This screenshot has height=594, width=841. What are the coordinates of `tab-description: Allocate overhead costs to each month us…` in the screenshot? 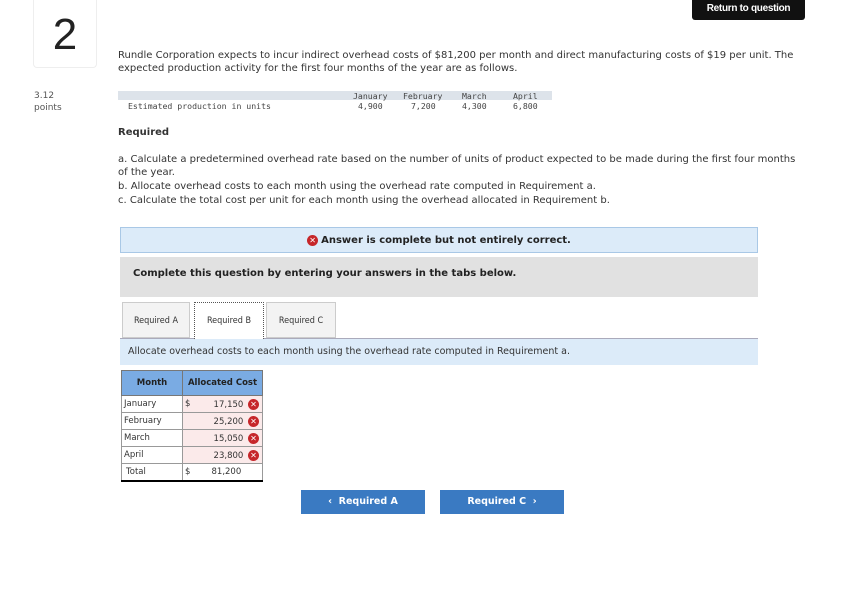 It's located at (439, 352).